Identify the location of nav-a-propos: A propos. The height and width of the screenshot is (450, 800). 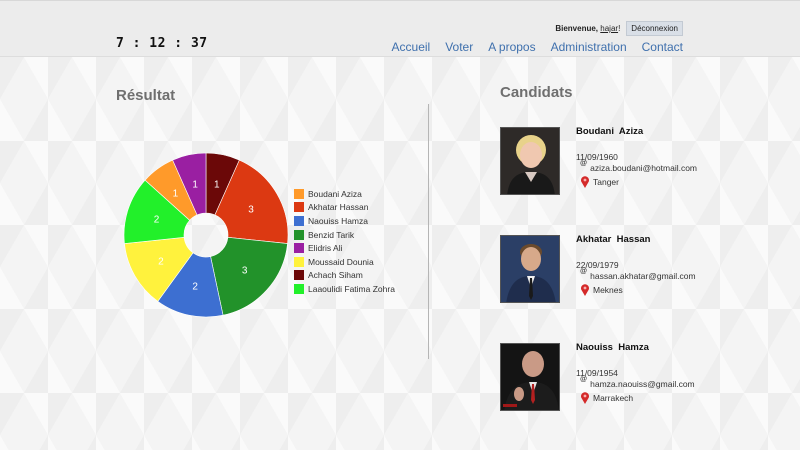
(511, 47).